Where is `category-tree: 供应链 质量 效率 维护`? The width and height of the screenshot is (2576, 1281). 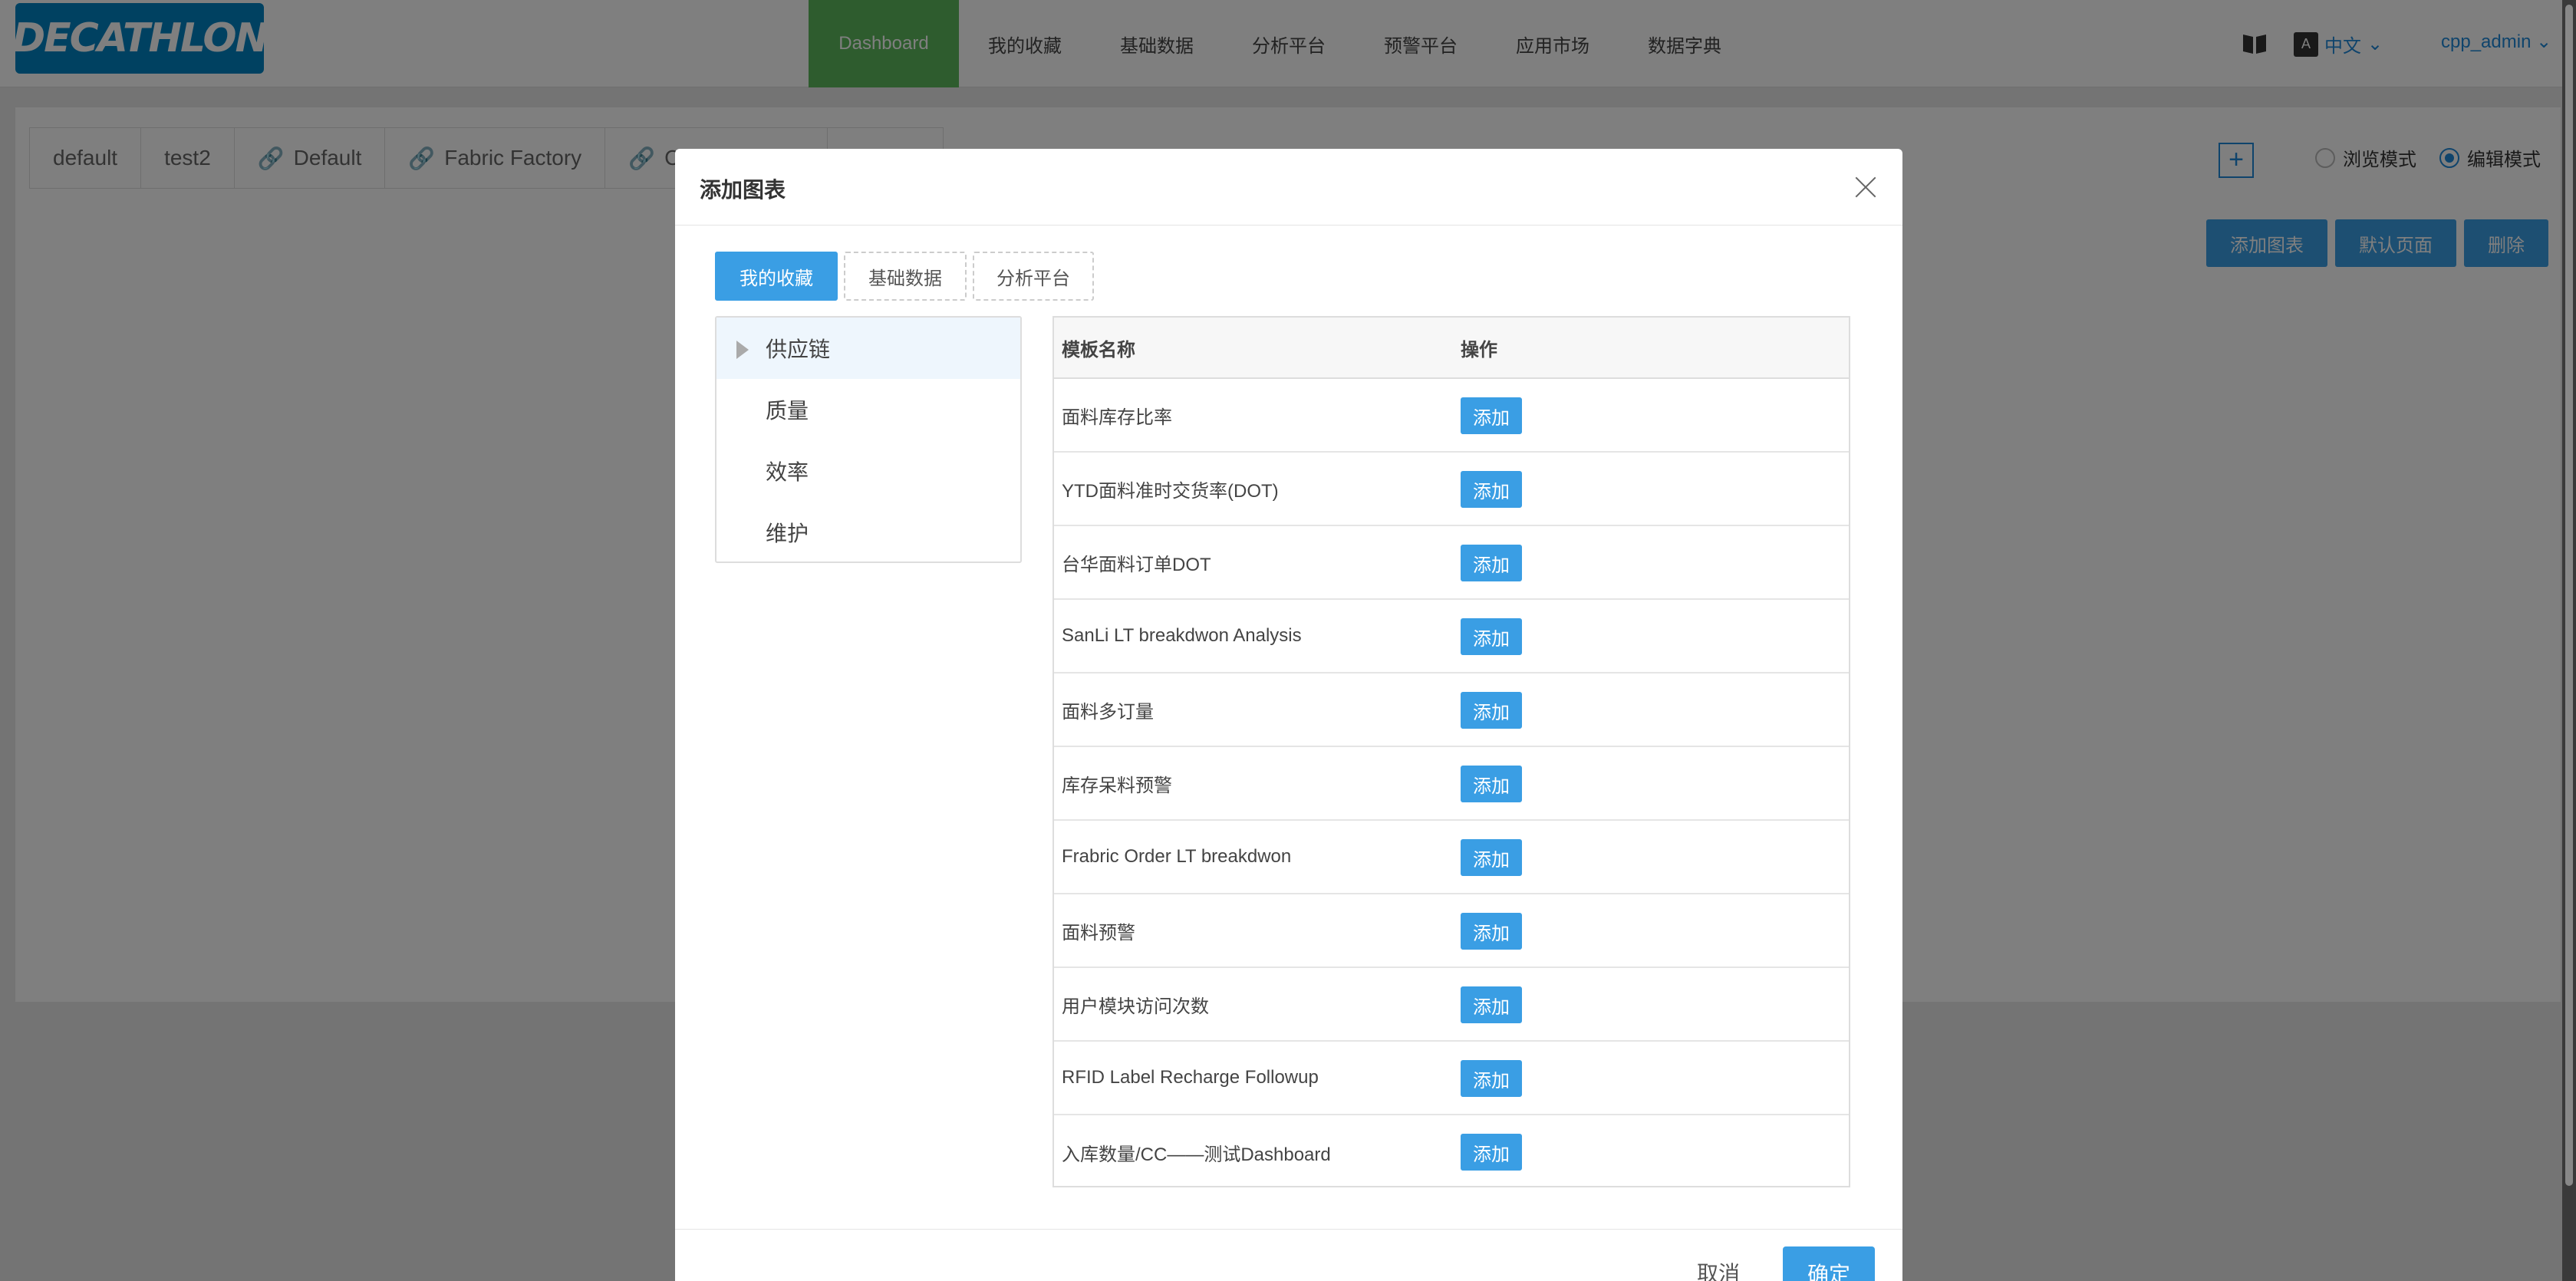
category-tree: 供应链 质量 效率 维护 is located at coordinates (868, 439).